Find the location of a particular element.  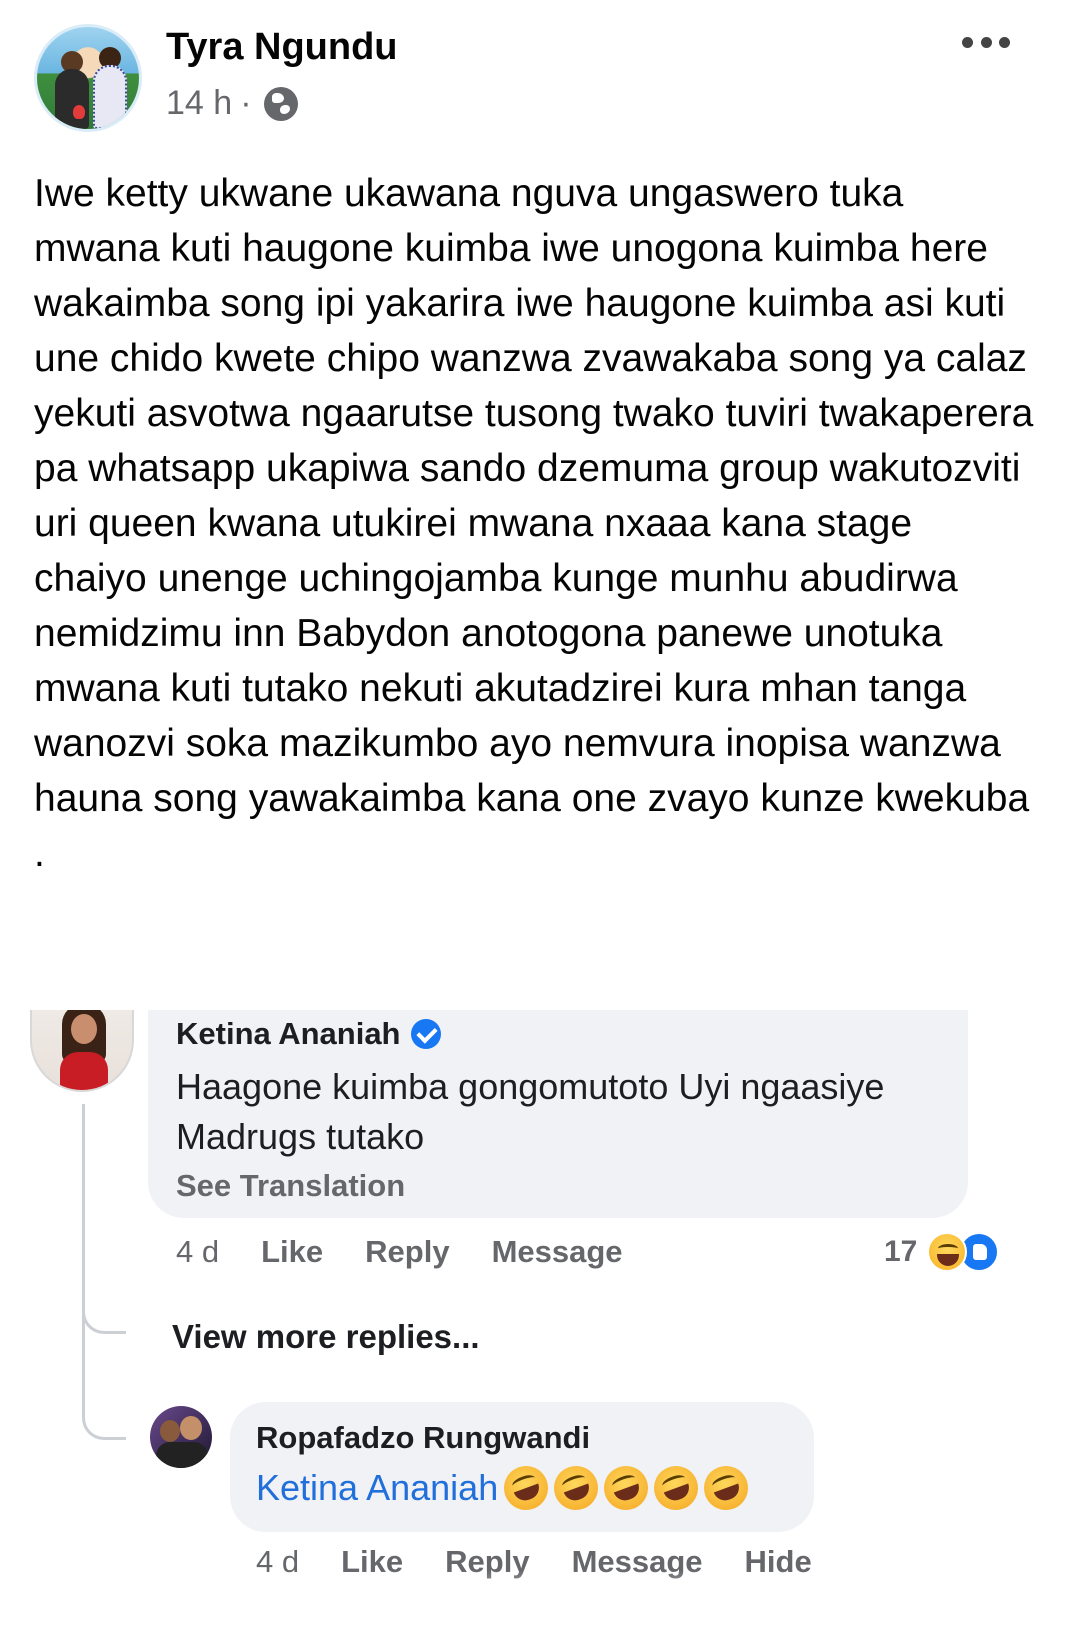

avatar-dress is located at coordinates (84, 1071).